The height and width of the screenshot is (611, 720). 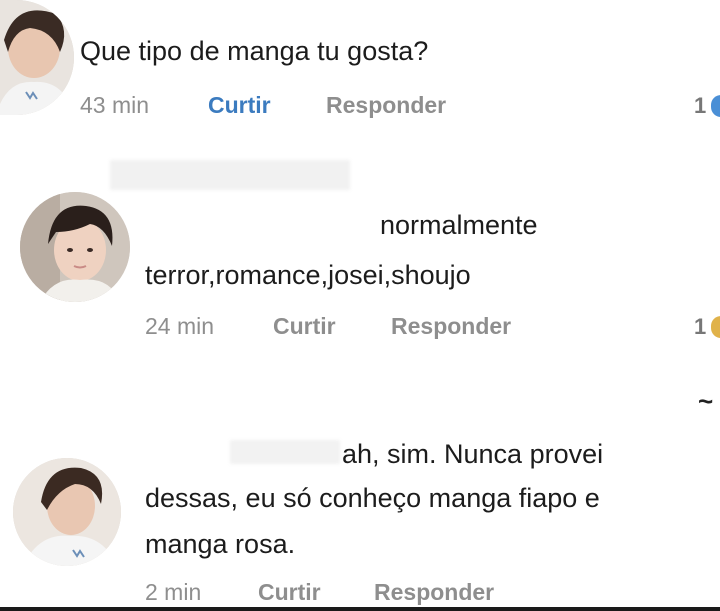 I want to click on comment-text-line-2: dessas, eu só conheço manga fiapo e, so click(x=372, y=498).